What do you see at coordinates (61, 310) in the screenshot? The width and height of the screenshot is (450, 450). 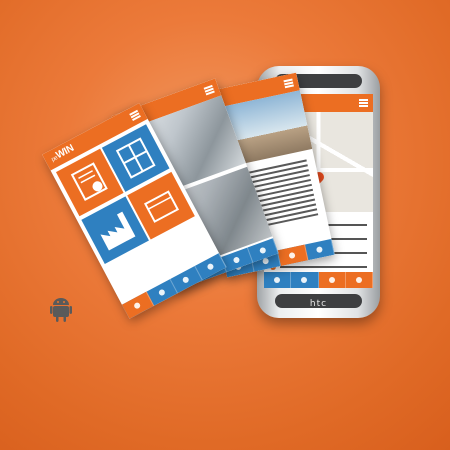 I see `android-icon` at bounding box center [61, 310].